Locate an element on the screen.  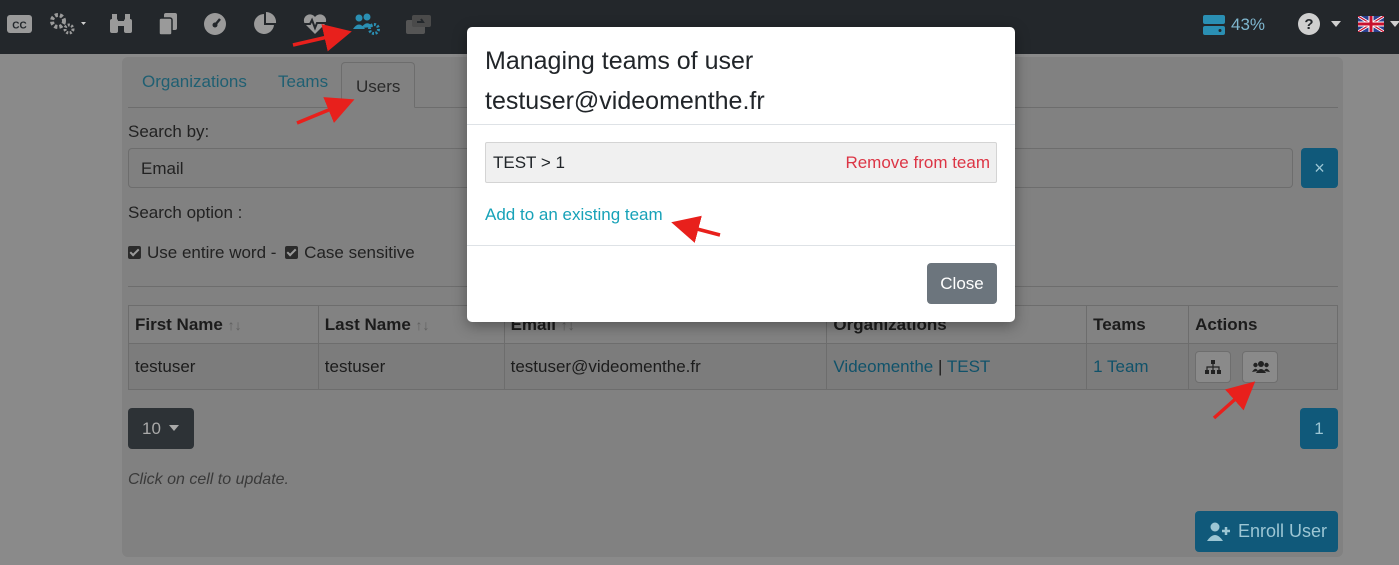
teams-link: 1 Team is located at coordinates (1120, 366).